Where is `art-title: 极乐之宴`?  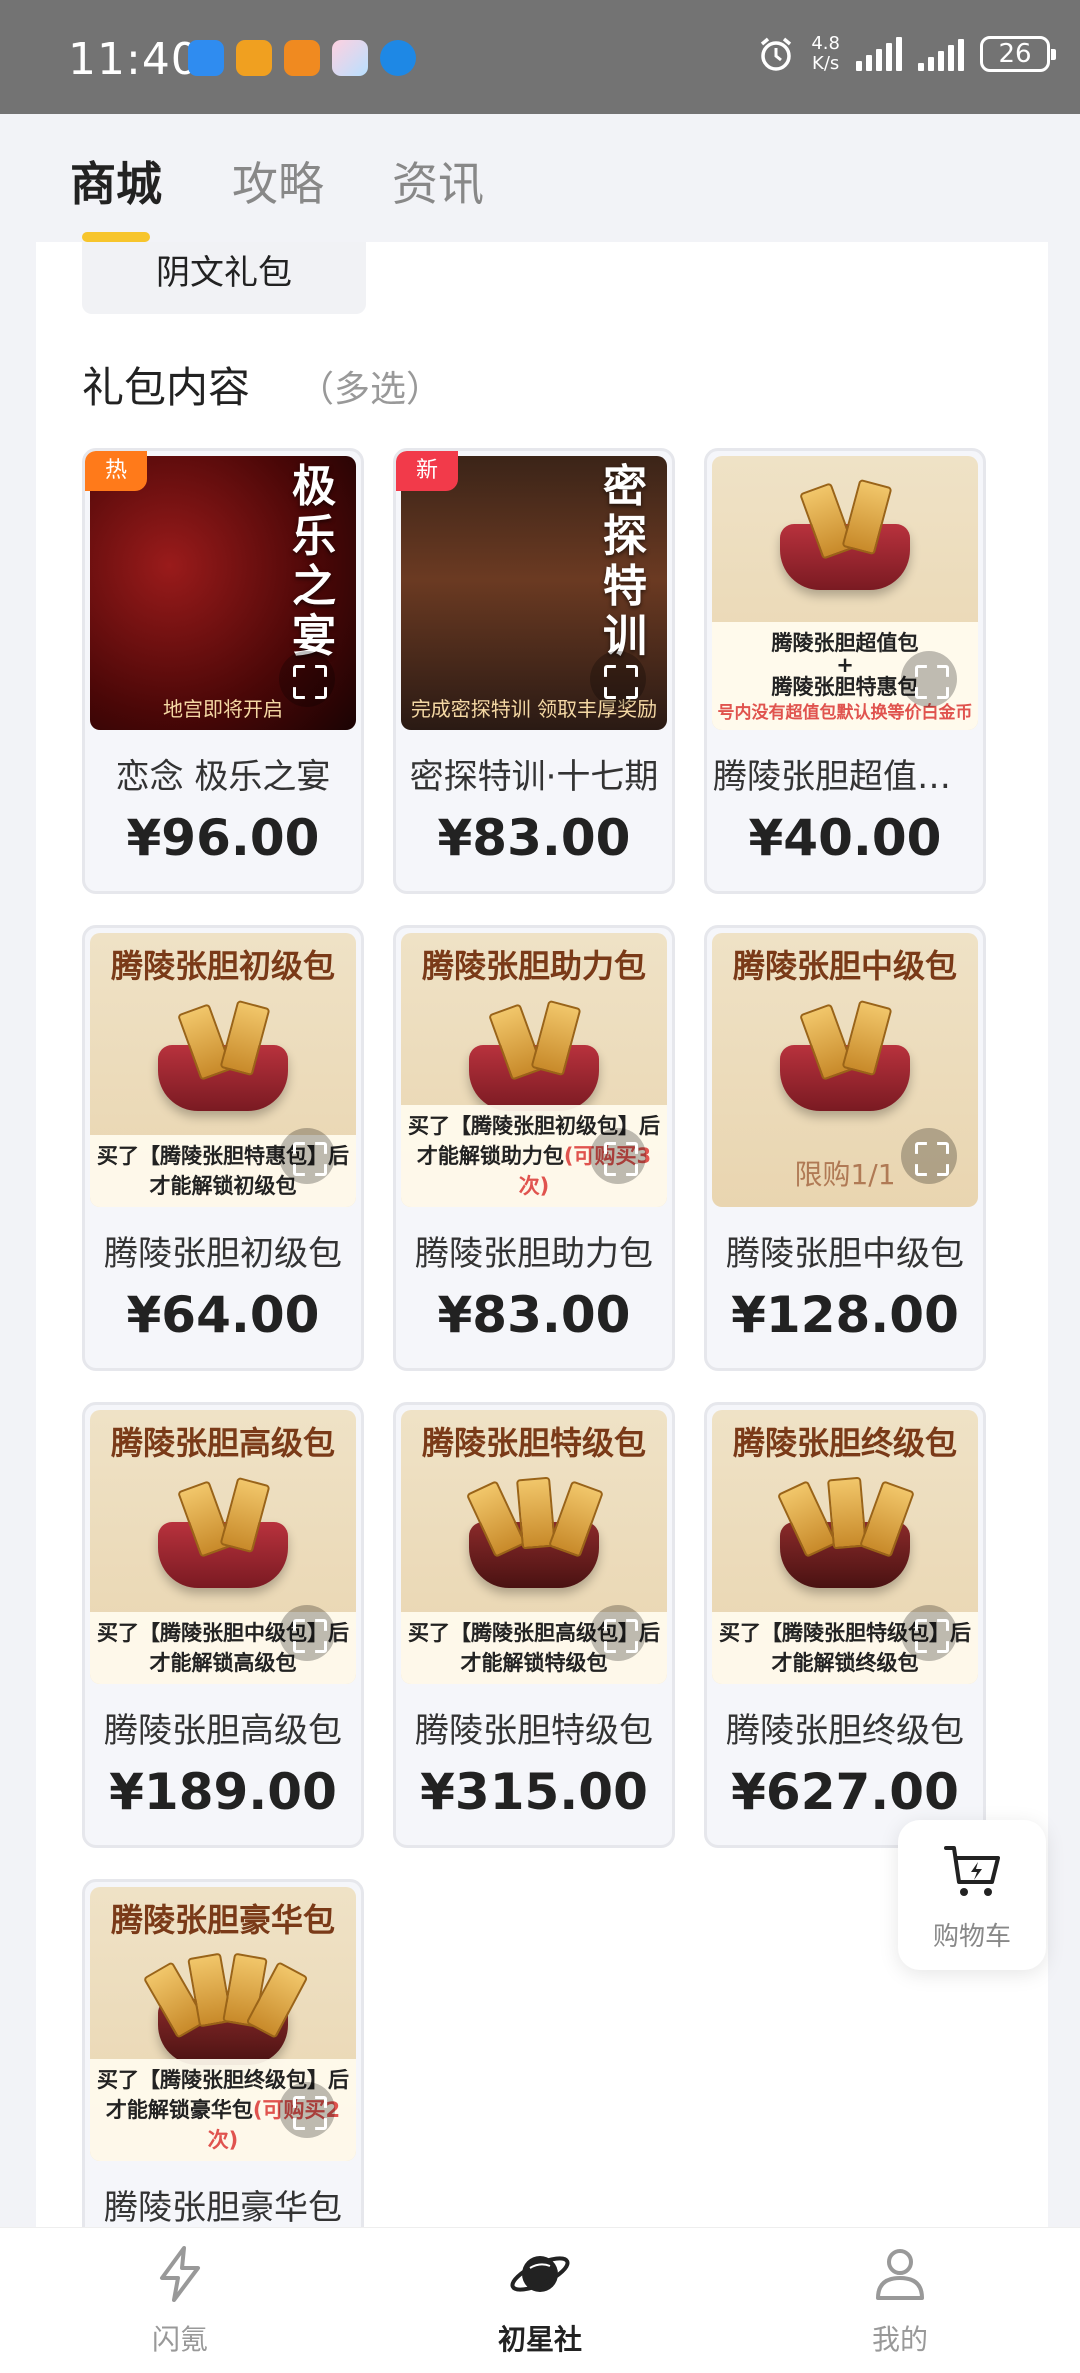 art-title: 极乐之宴 is located at coordinates (314, 561).